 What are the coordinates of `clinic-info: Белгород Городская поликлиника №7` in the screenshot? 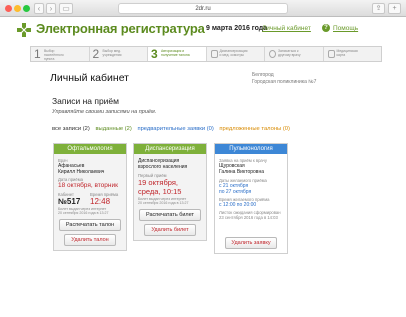 It's located at (312, 79).